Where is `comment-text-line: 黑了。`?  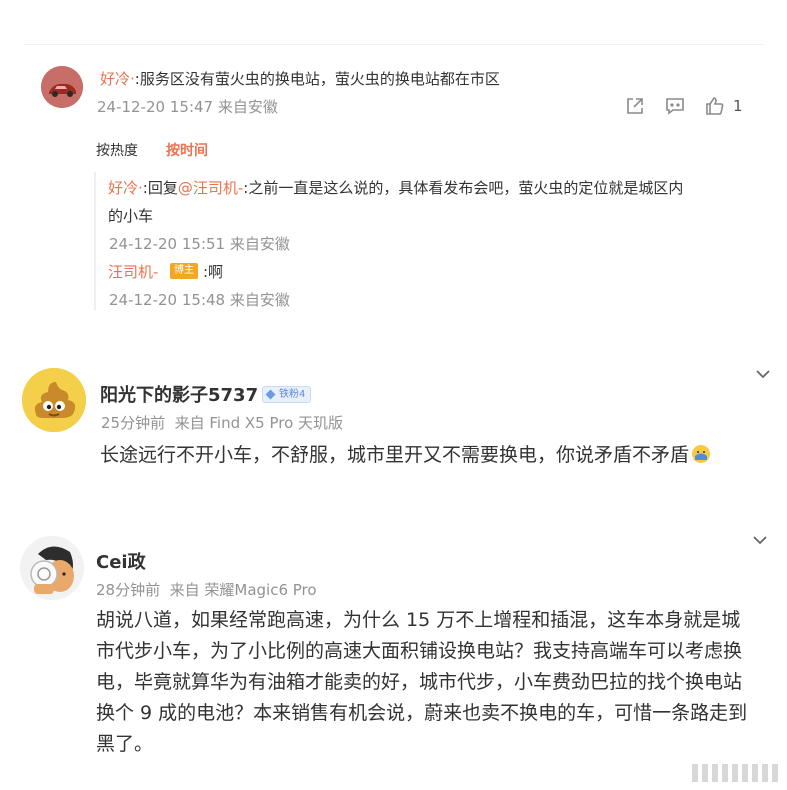 comment-text-line: 黑了。 is located at coordinates (125, 744).